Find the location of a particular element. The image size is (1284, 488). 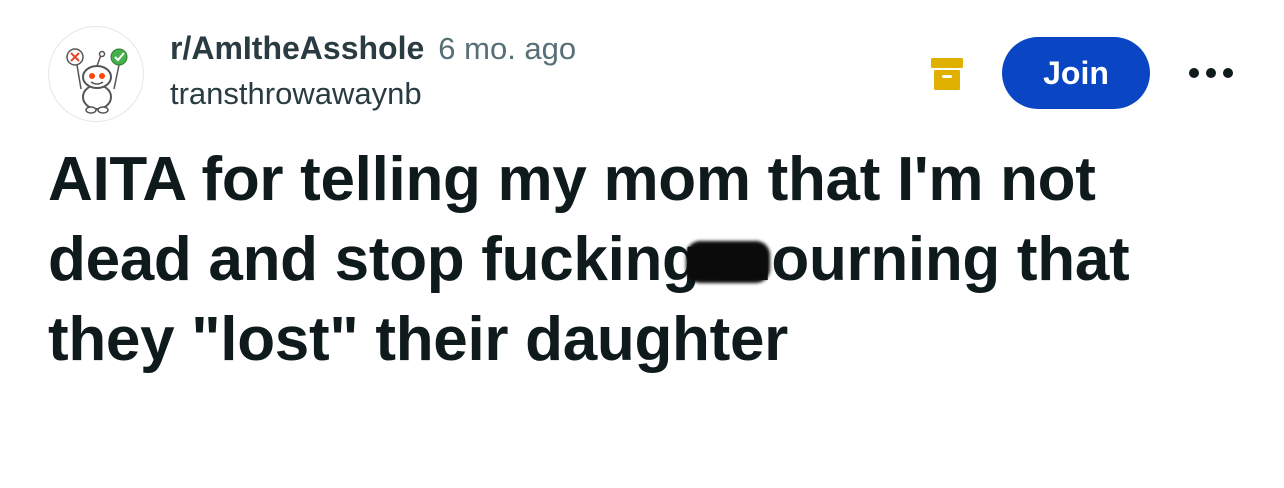

post-timestamp: 6 mo. ago is located at coordinates (507, 48).